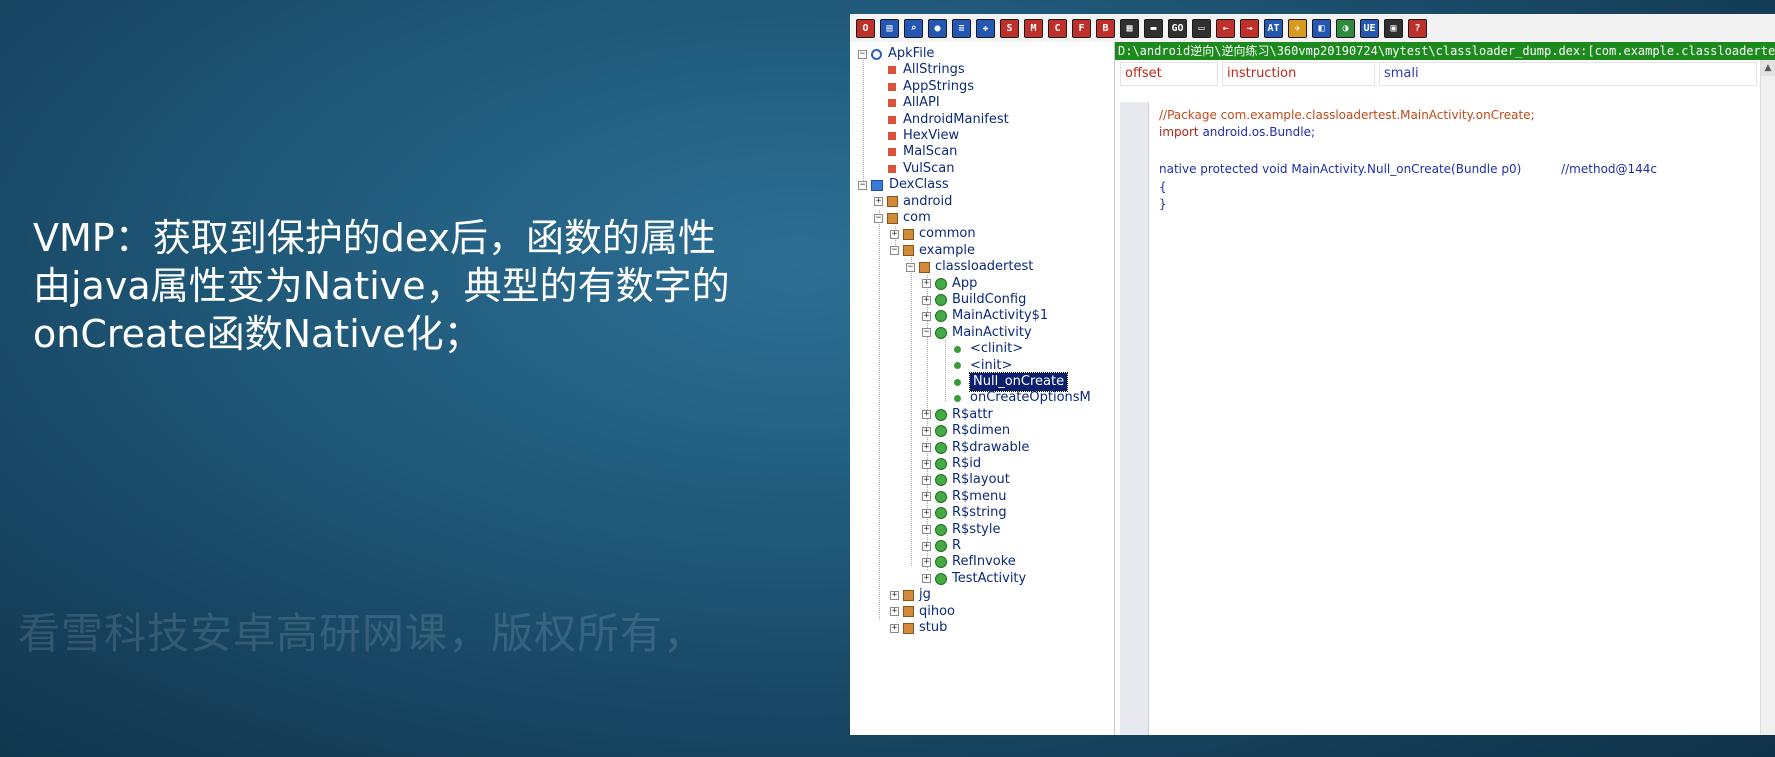  I want to click on config-icon: ▣, so click(1393, 28).